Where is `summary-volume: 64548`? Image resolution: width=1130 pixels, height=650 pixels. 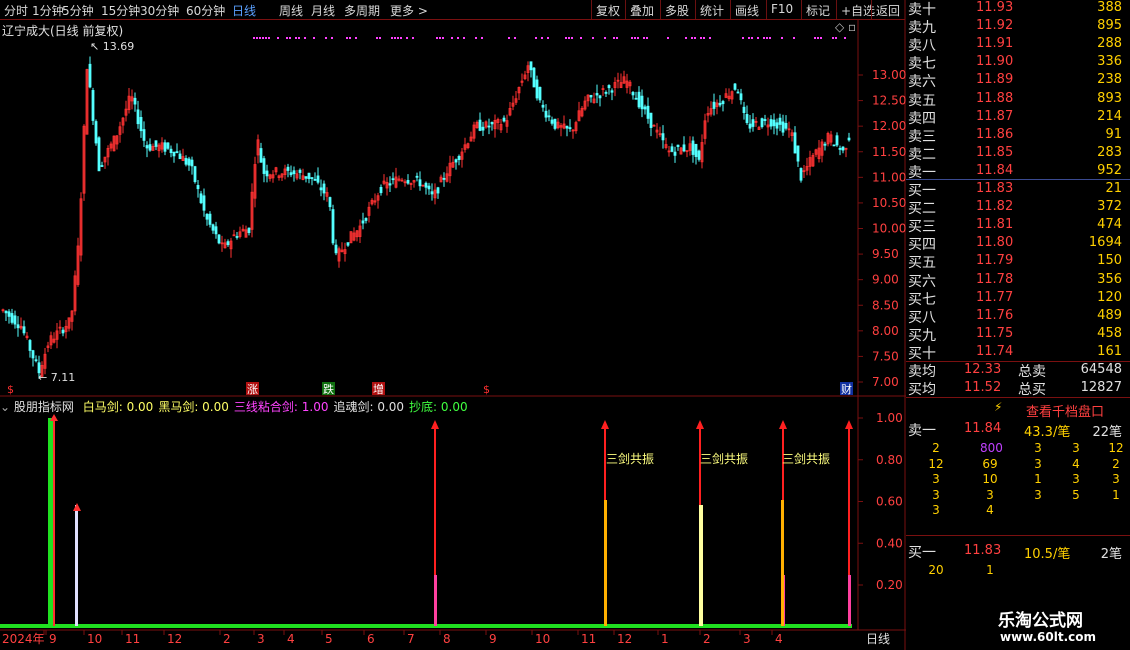 summary-volume: 64548 is located at coordinates (1101, 369).